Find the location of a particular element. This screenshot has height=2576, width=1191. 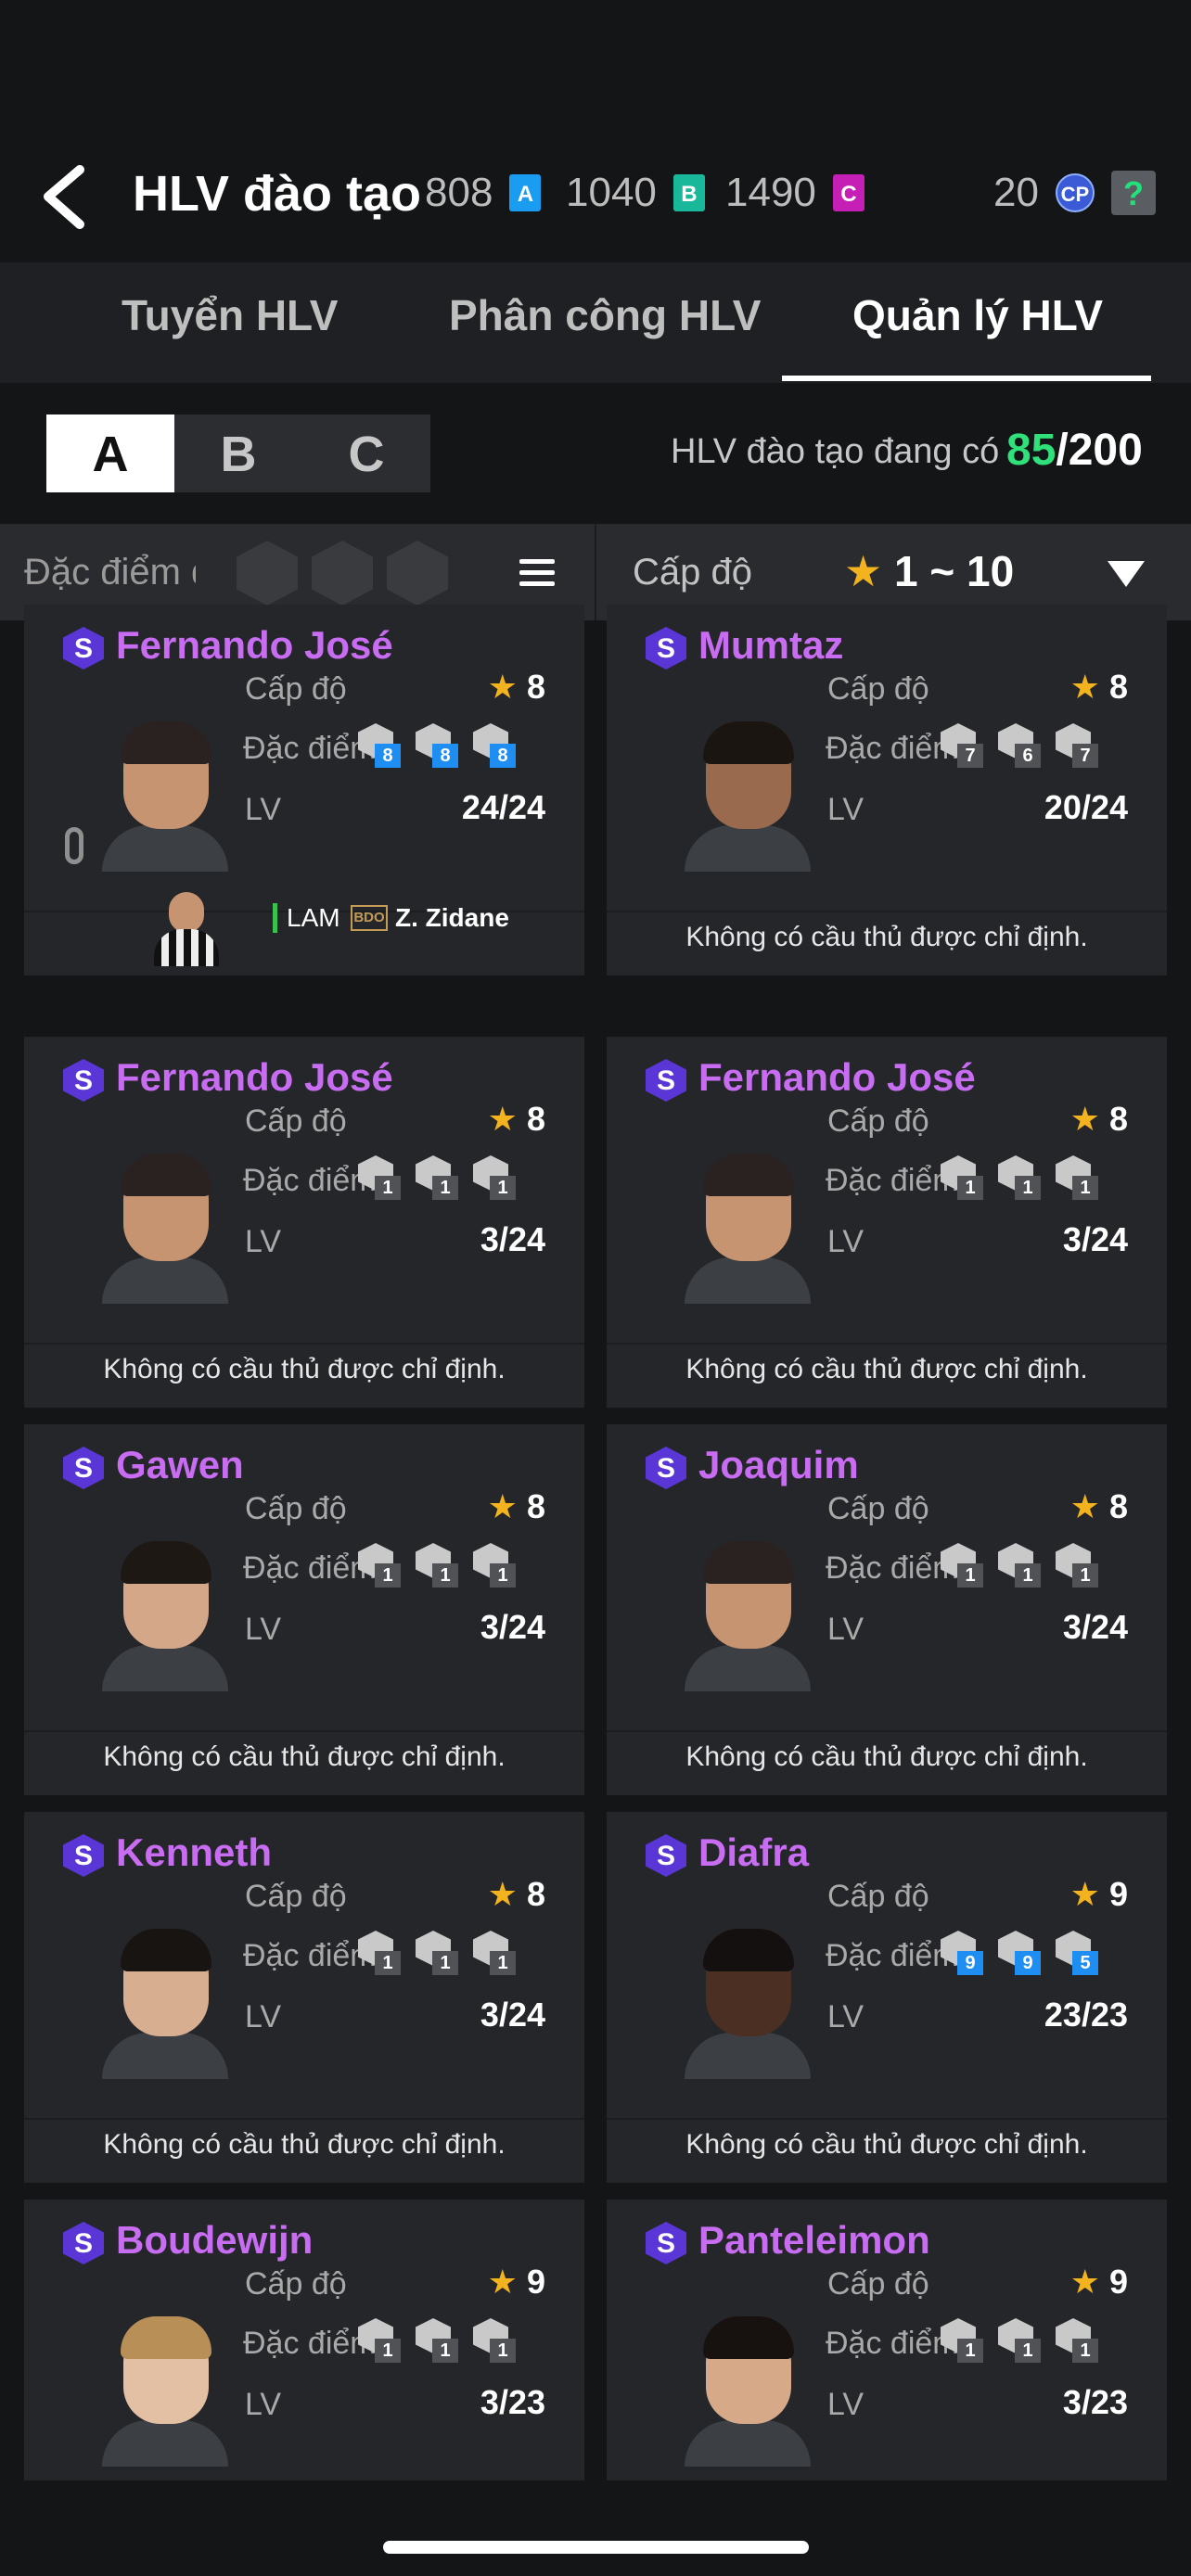

coach-name: Boudewijn is located at coordinates (215, 2240).